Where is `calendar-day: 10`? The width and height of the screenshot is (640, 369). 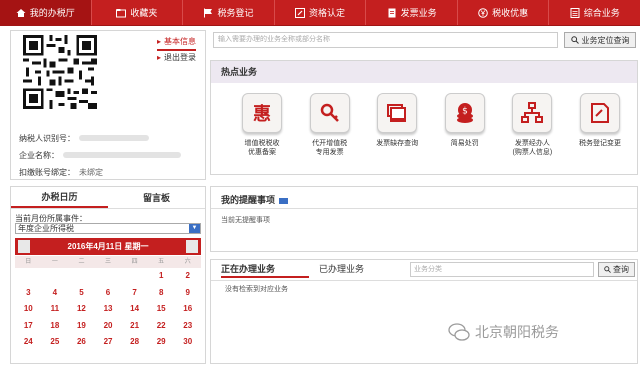
calendar-day: 10 is located at coordinates (28, 309).